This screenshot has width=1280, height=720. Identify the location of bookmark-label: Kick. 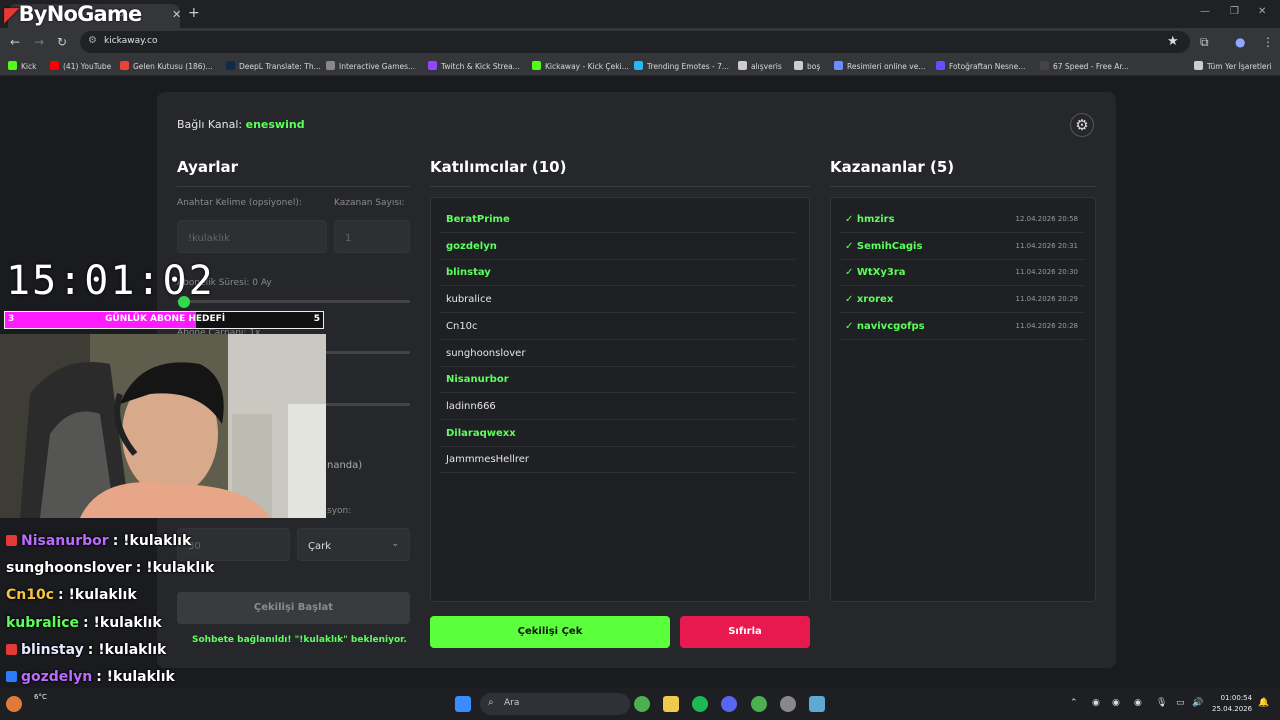
(29, 66).